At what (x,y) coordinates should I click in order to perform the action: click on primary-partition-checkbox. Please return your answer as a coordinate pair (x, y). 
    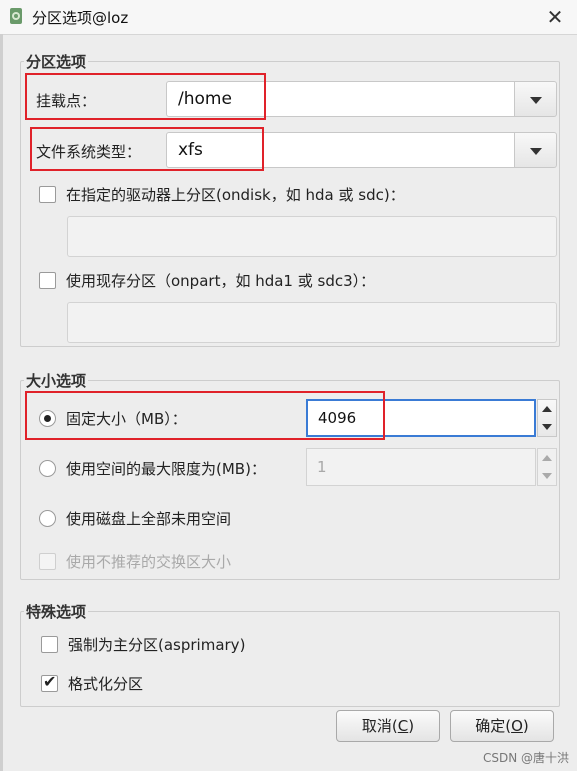
    Looking at the image, I should click on (49, 644).